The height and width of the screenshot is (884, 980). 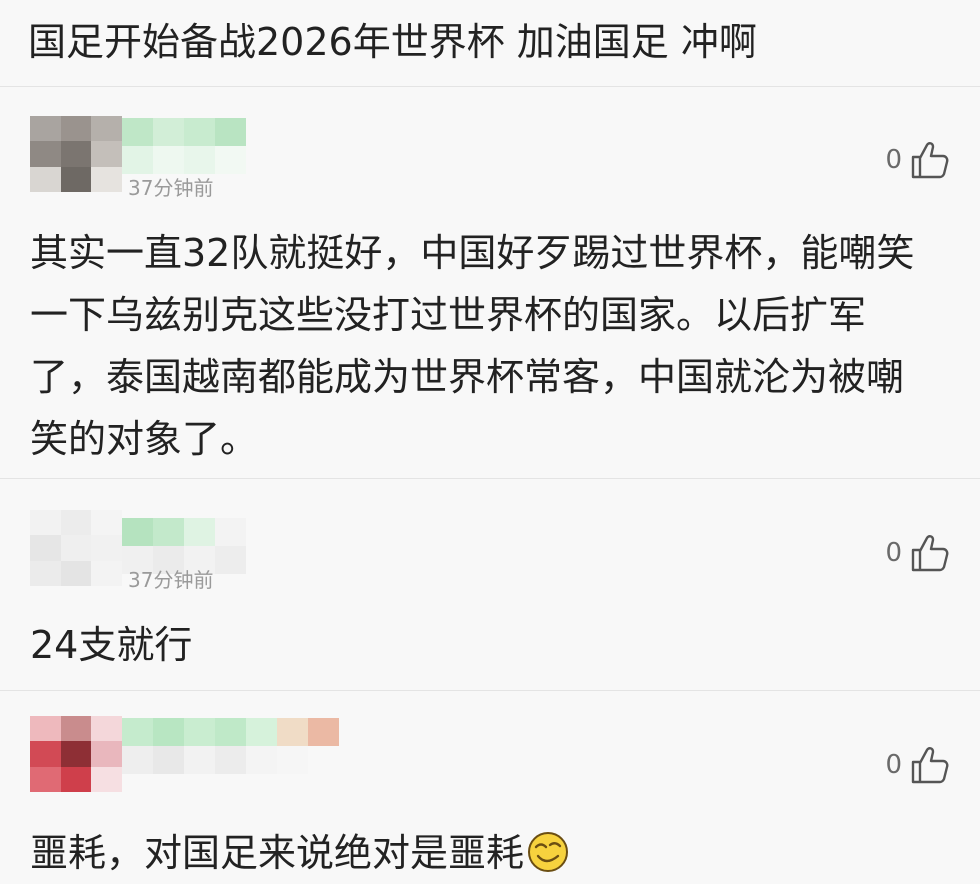 What do you see at coordinates (392, 42) in the screenshot?
I see `post-title: 国足开始备战2026年世界杯 加油国足 冲啊` at bounding box center [392, 42].